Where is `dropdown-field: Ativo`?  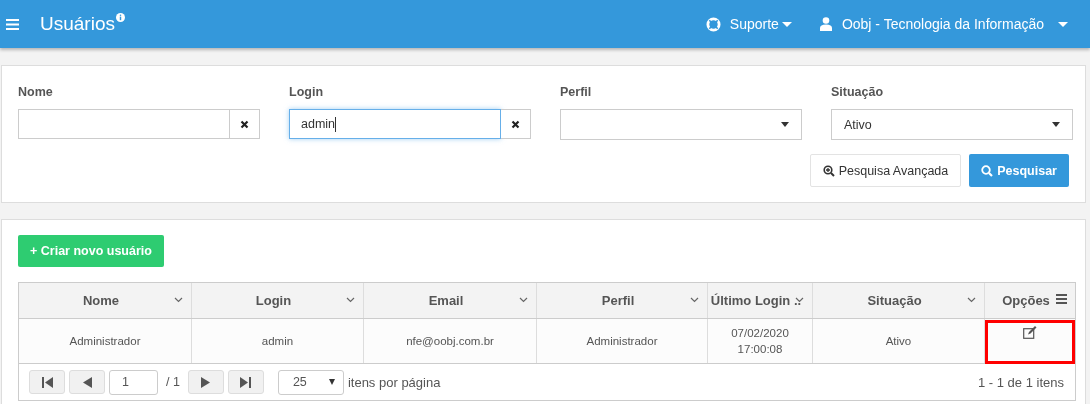 dropdown-field: Ativo is located at coordinates (952, 124).